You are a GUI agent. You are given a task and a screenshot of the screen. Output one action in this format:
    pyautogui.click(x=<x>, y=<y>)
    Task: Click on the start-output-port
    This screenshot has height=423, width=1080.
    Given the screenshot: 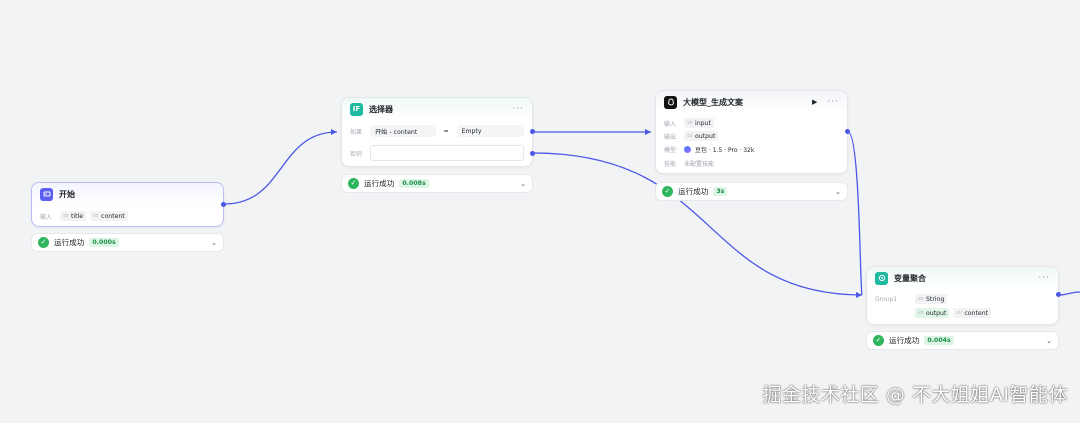 What is the action you would take?
    pyautogui.click(x=223, y=204)
    